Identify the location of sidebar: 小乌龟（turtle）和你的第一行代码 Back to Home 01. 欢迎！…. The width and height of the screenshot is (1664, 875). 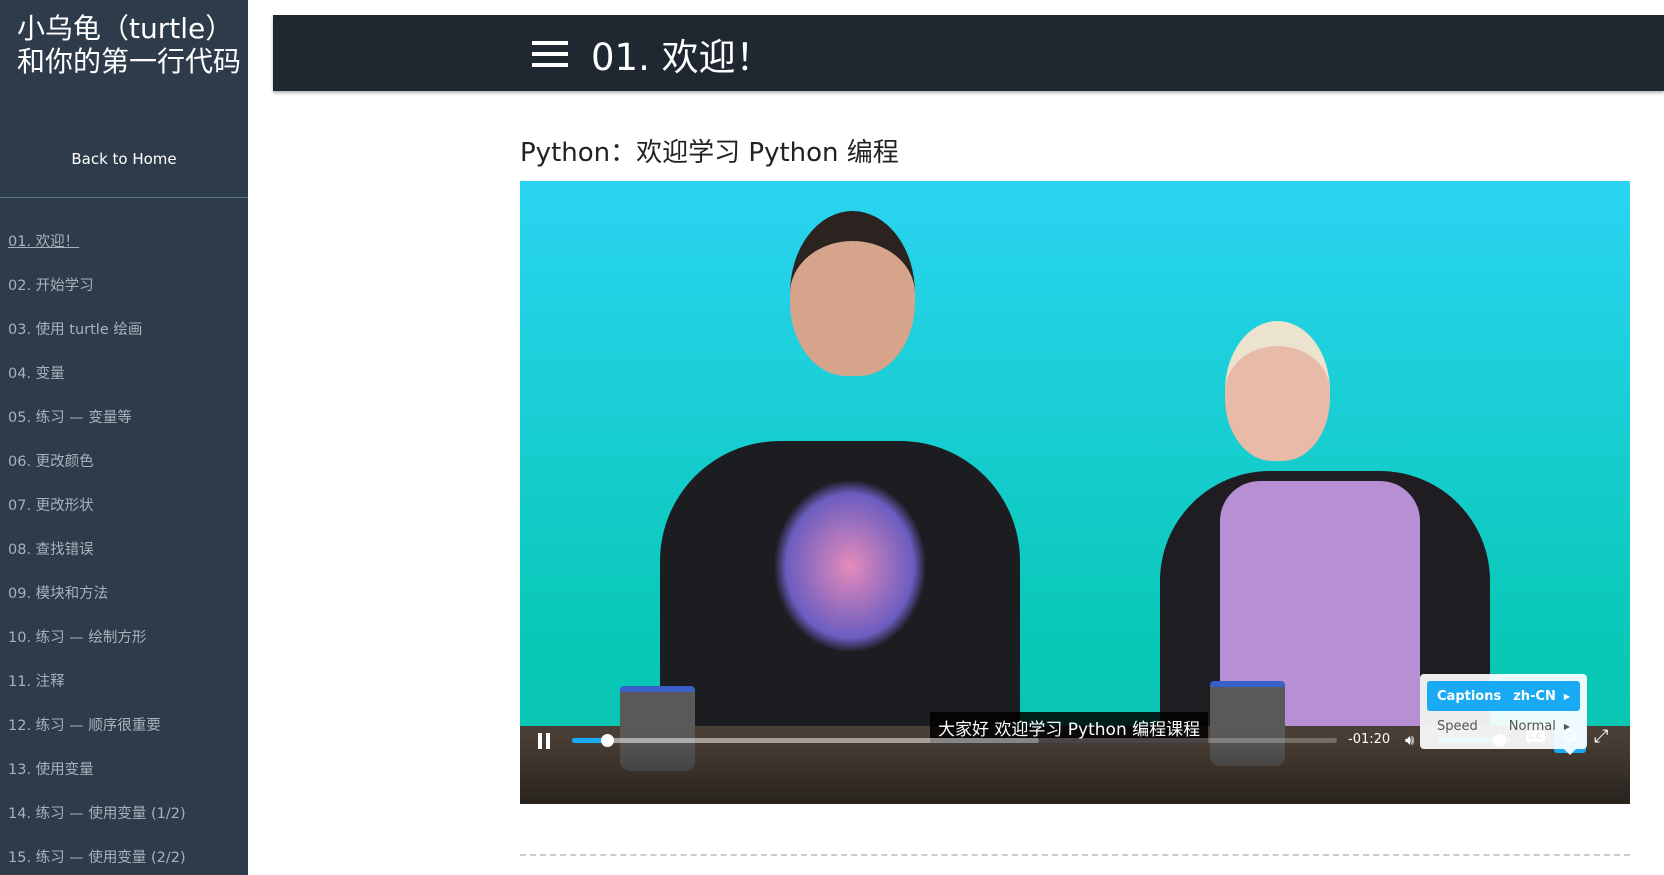
(124, 437).